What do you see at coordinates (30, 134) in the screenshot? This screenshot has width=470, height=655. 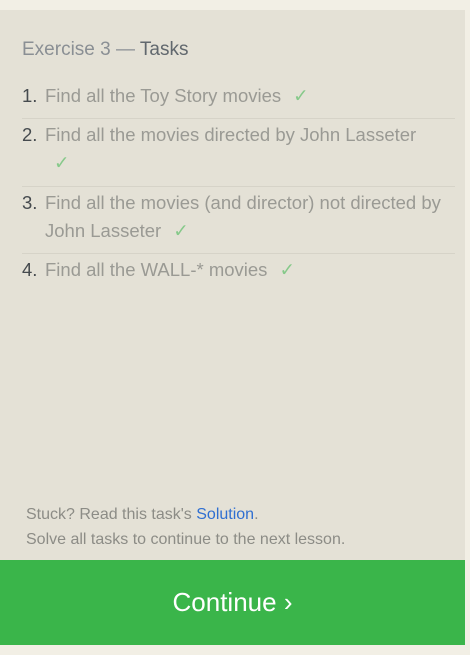 I see `task-number: 2.` at bounding box center [30, 134].